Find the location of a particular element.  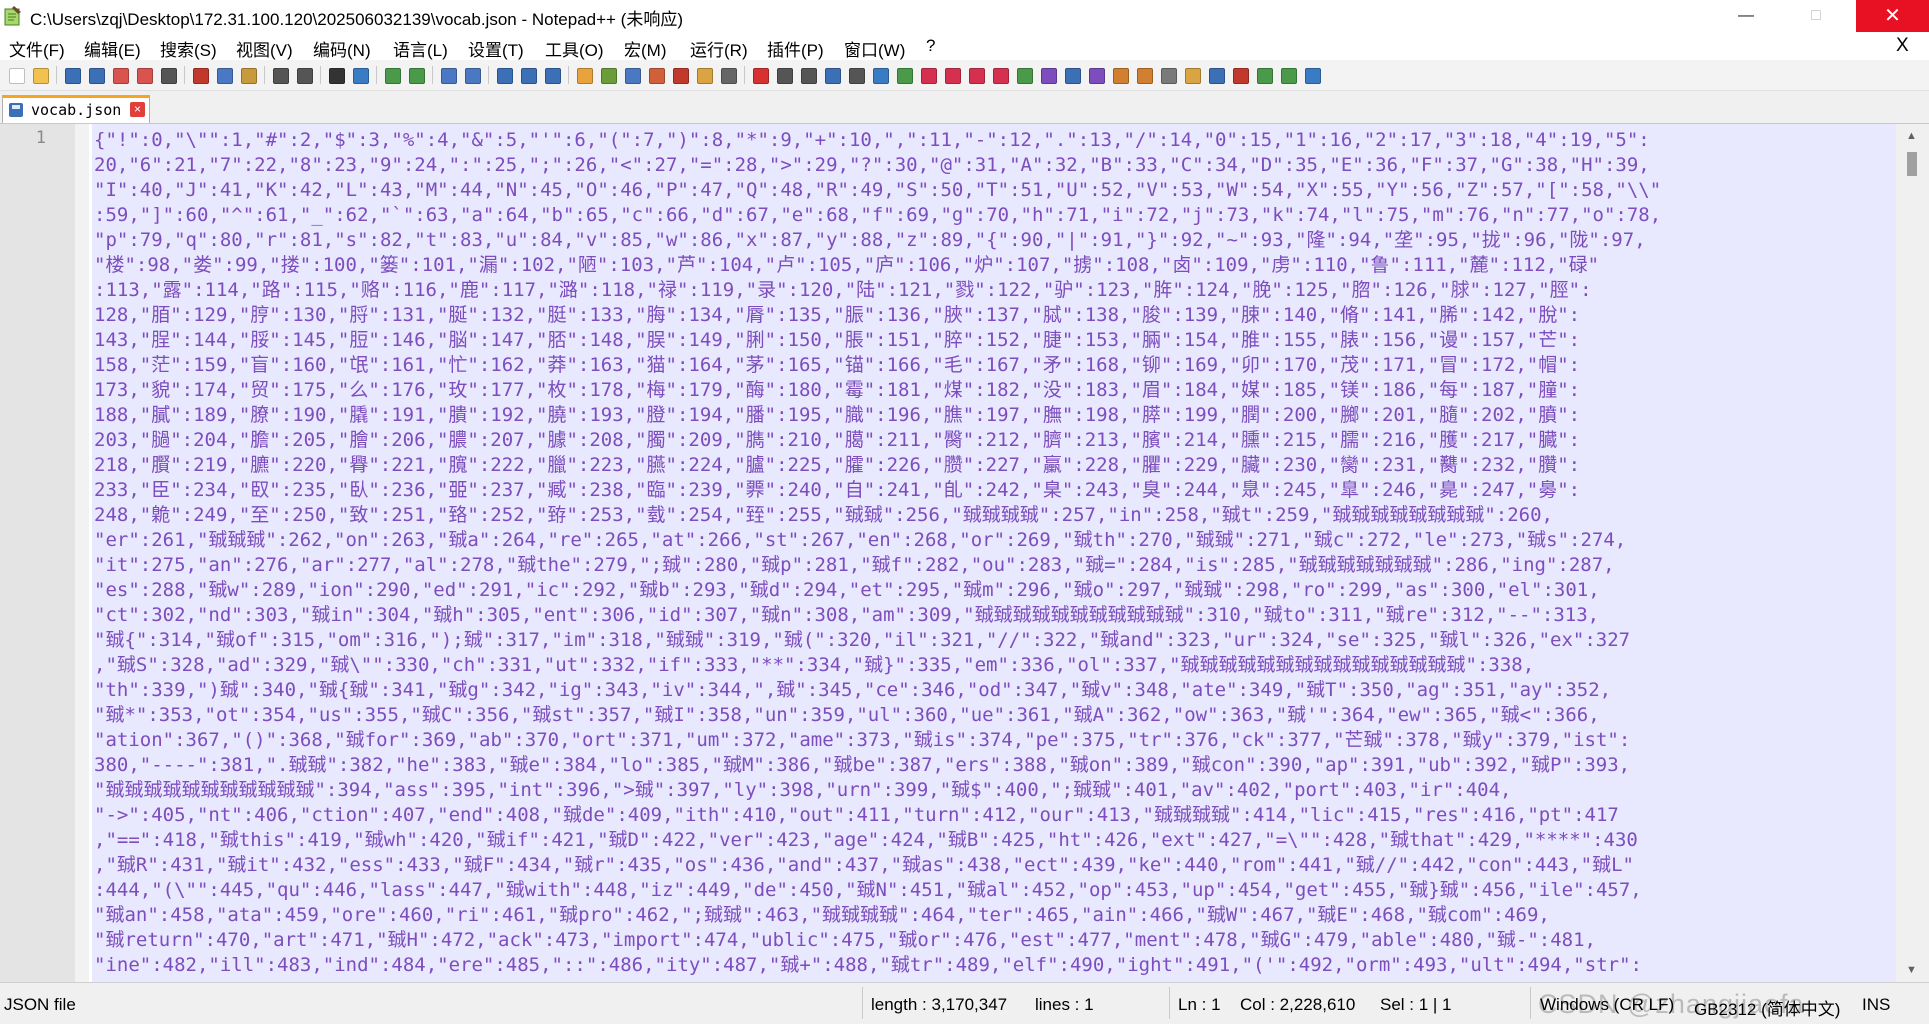

plugin-i-icon is located at coordinates (1168, 75).